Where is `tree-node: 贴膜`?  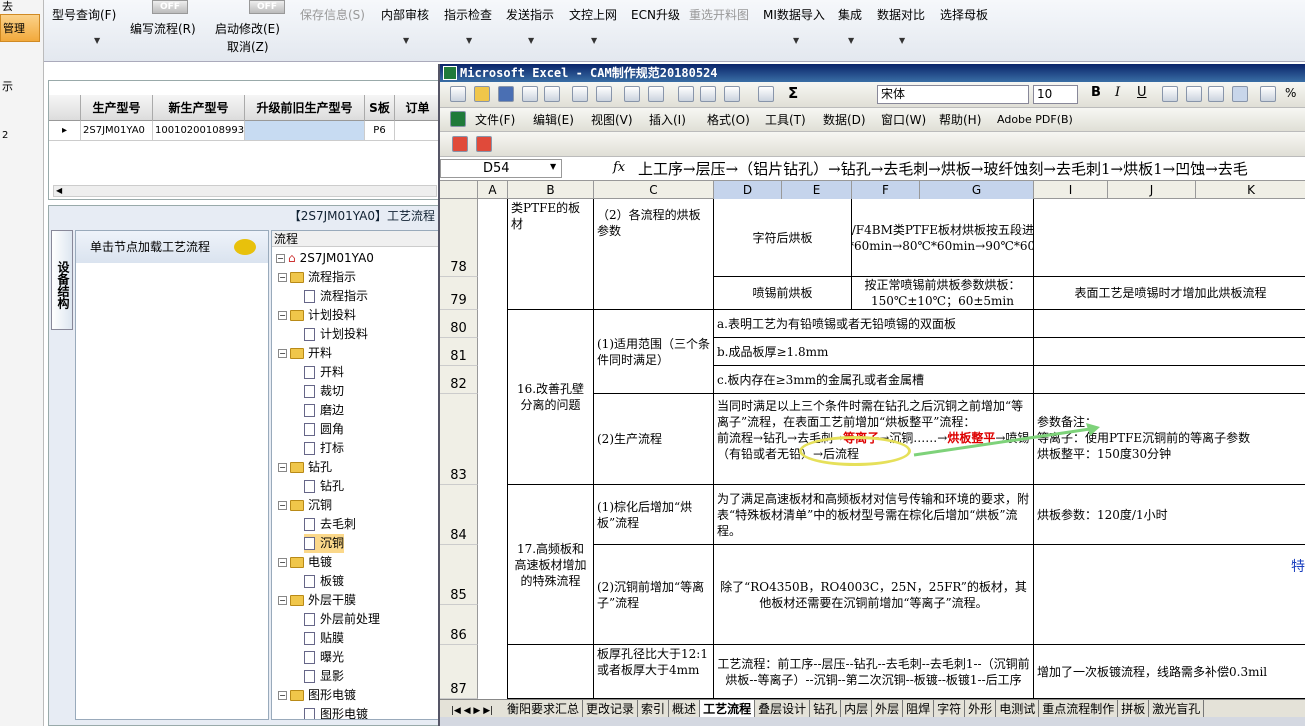 tree-node: 贴膜 is located at coordinates (324, 638).